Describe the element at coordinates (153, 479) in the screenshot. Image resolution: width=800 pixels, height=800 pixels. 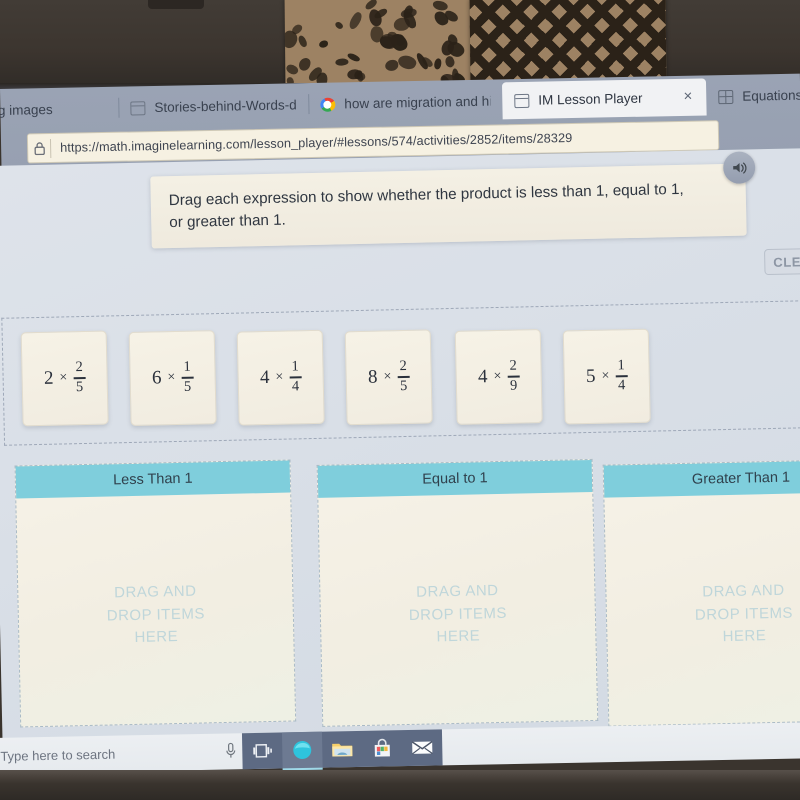
I see `drop-zone-title: Less Than 1` at that location.